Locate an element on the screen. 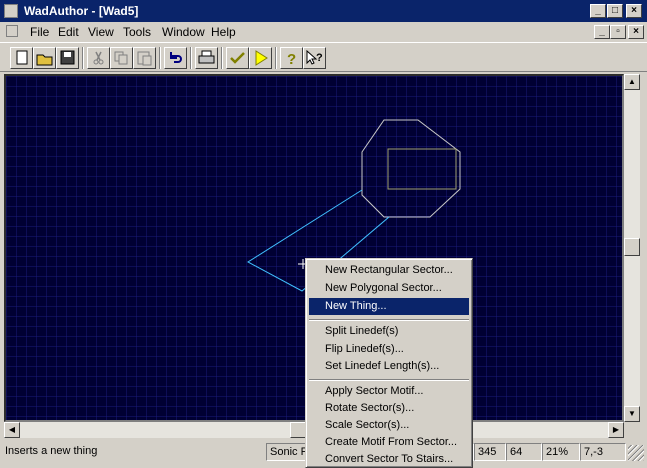 This screenshot has height=468, width=647. toolbar: ? ? is located at coordinates (323, 57).